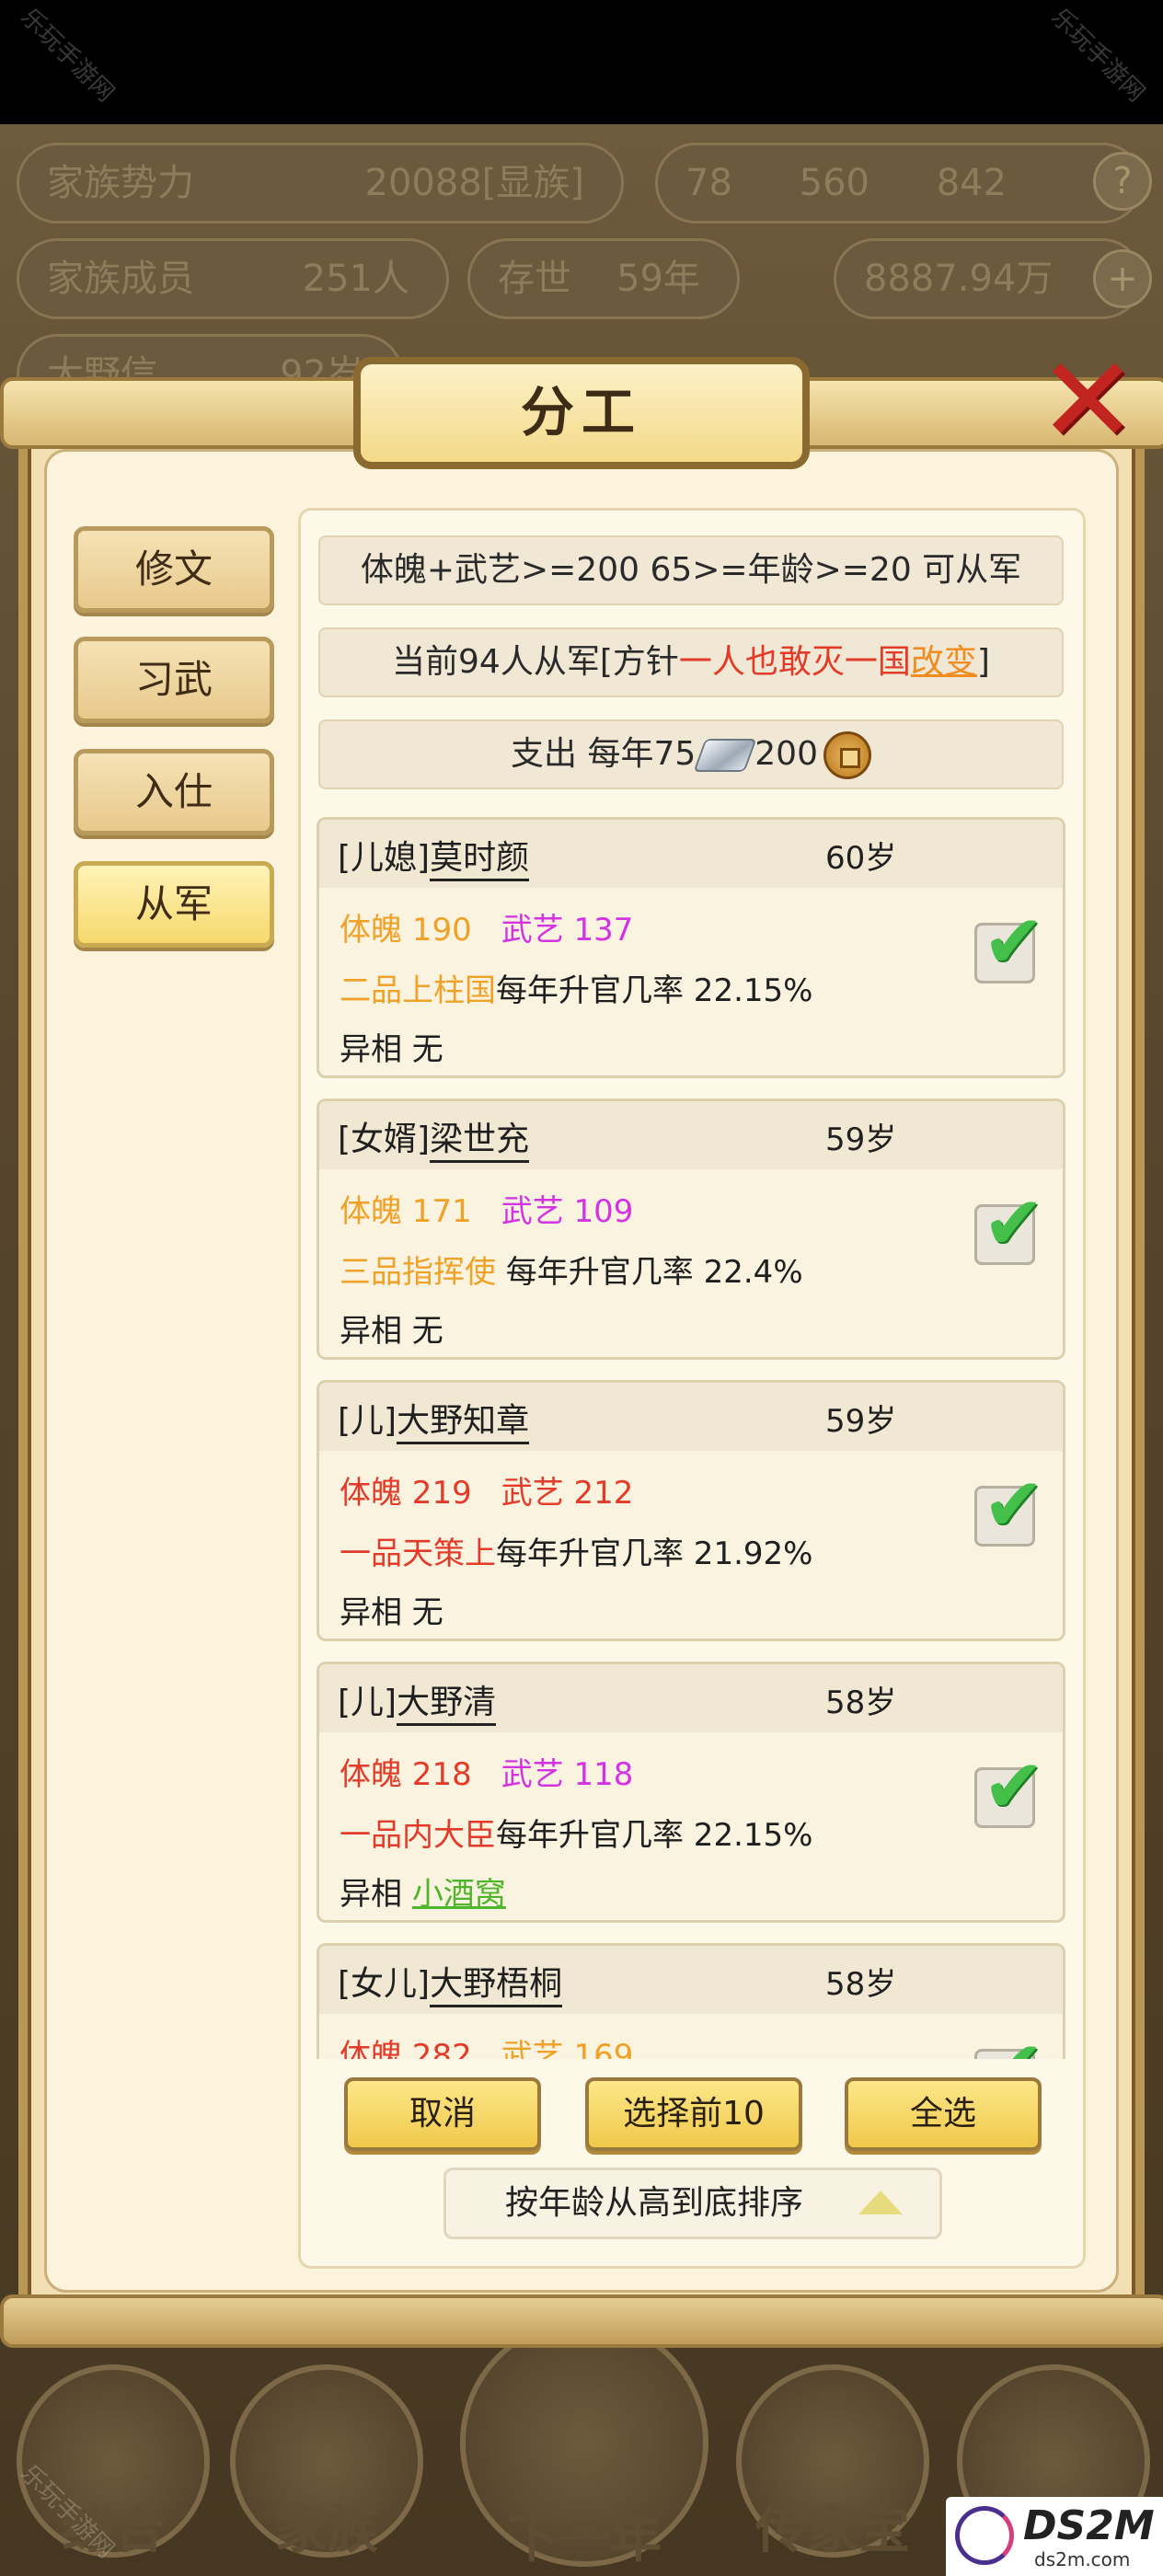 This screenshot has height=2576, width=1163. What do you see at coordinates (376, 1894) in the screenshot?
I see `trait-label: 异相` at bounding box center [376, 1894].